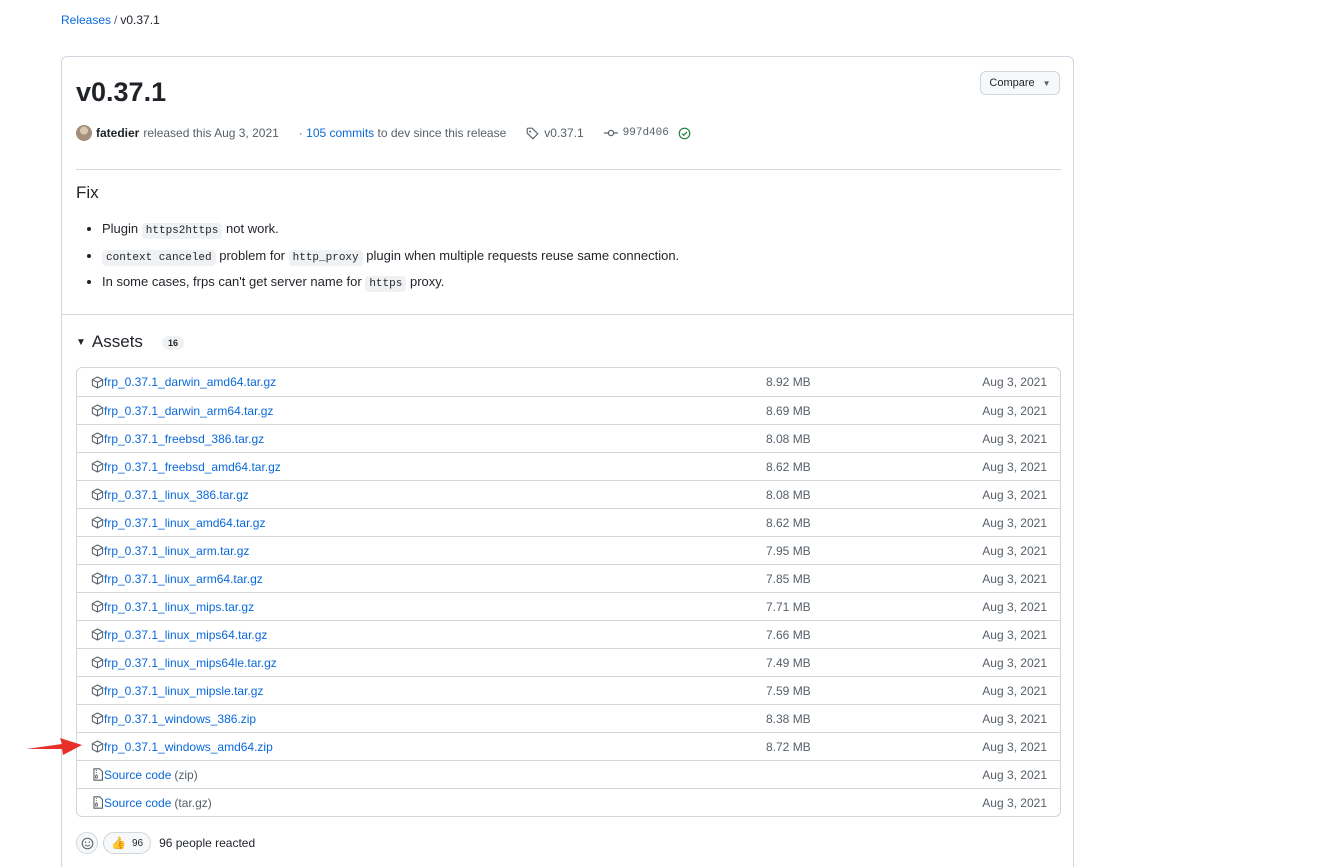 Image resolution: width=1319 pixels, height=867 pixels. What do you see at coordinates (188, 747) in the screenshot?
I see `asset-download-link: frp_0.37.1_windows_amd64.zip` at bounding box center [188, 747].